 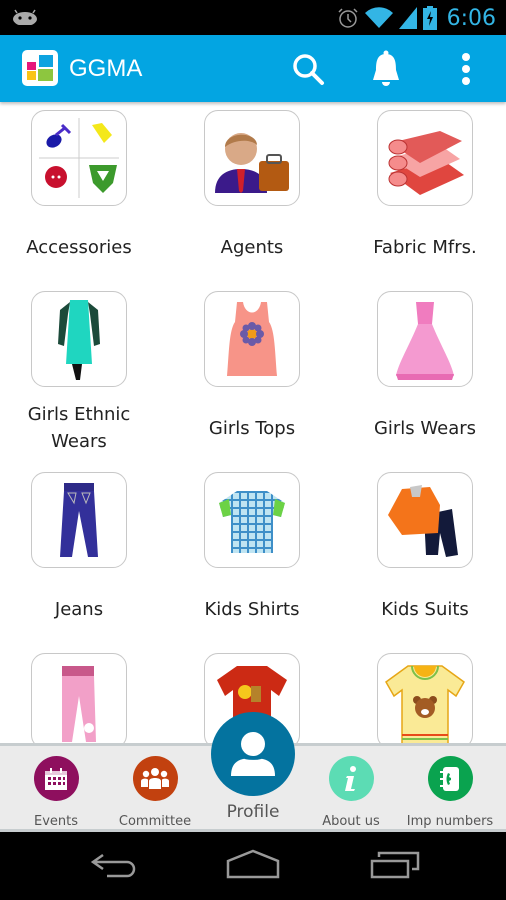 What do you see at coordinates (425, 428) in the screenshot?
I see `category-label: Girls Wears` at bounding box center [425, 428].